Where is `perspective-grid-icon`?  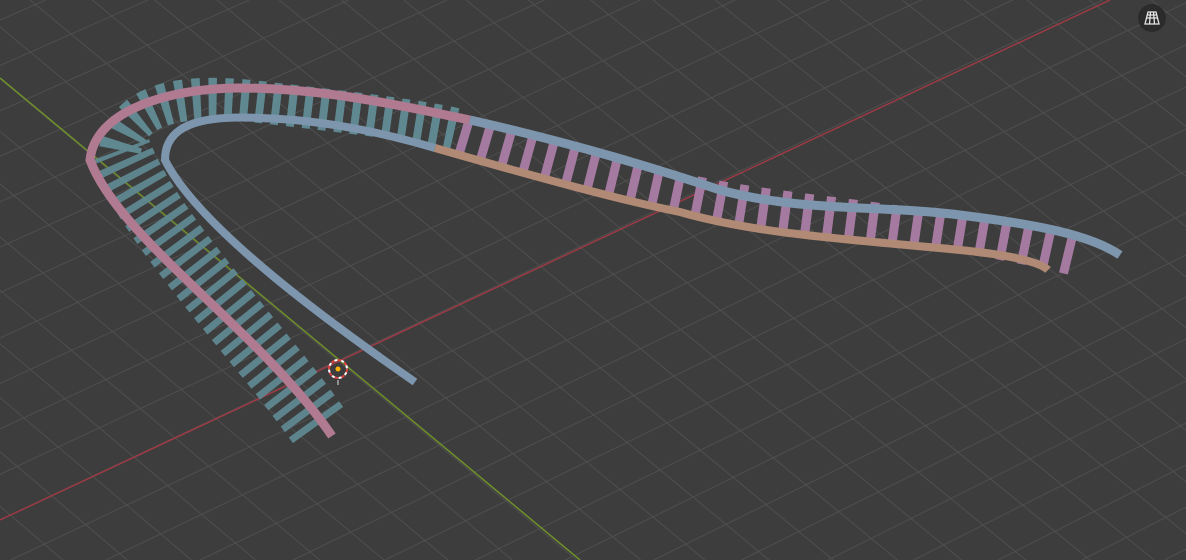
perspective-grid-icon is located at coordinates (1152, 18).